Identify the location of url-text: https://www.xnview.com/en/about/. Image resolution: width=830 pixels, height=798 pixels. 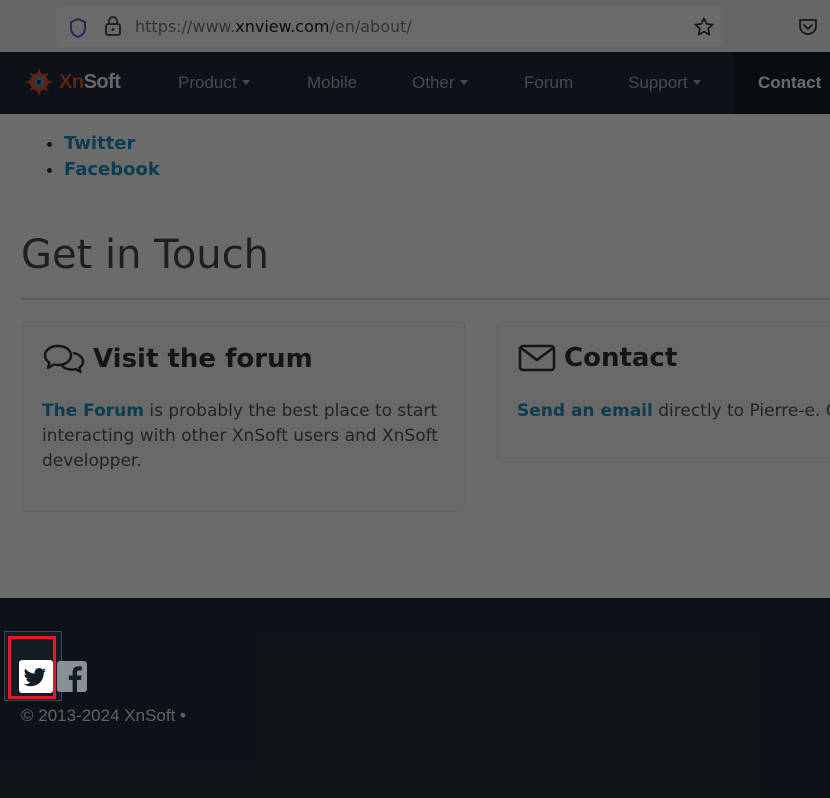
(273, 26).